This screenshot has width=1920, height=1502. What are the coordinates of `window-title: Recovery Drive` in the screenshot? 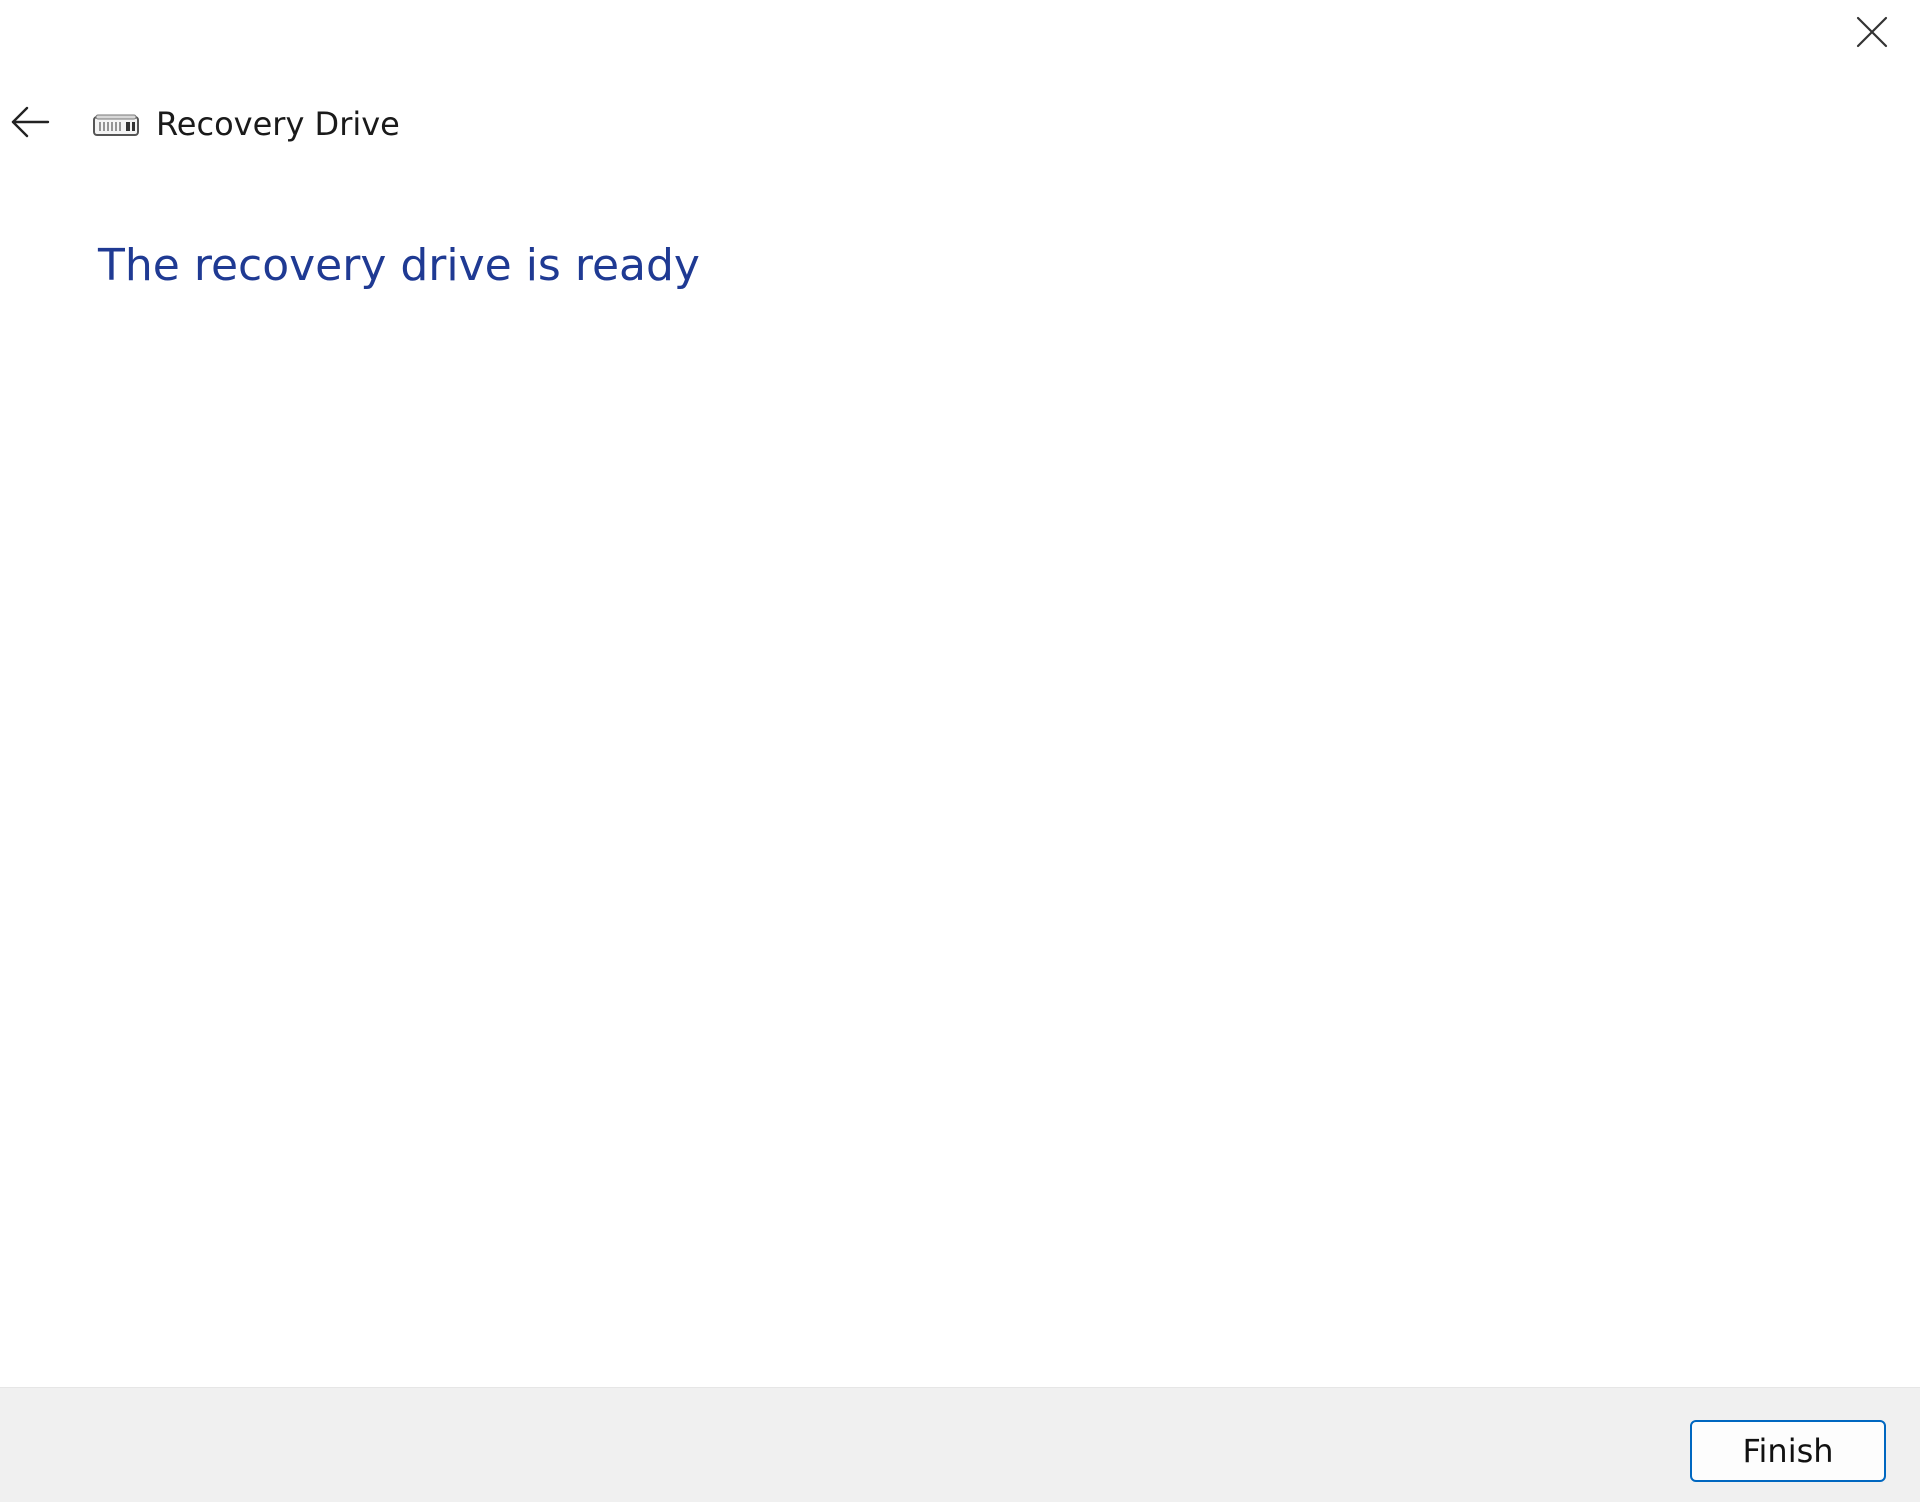 It's located at (278, 124).